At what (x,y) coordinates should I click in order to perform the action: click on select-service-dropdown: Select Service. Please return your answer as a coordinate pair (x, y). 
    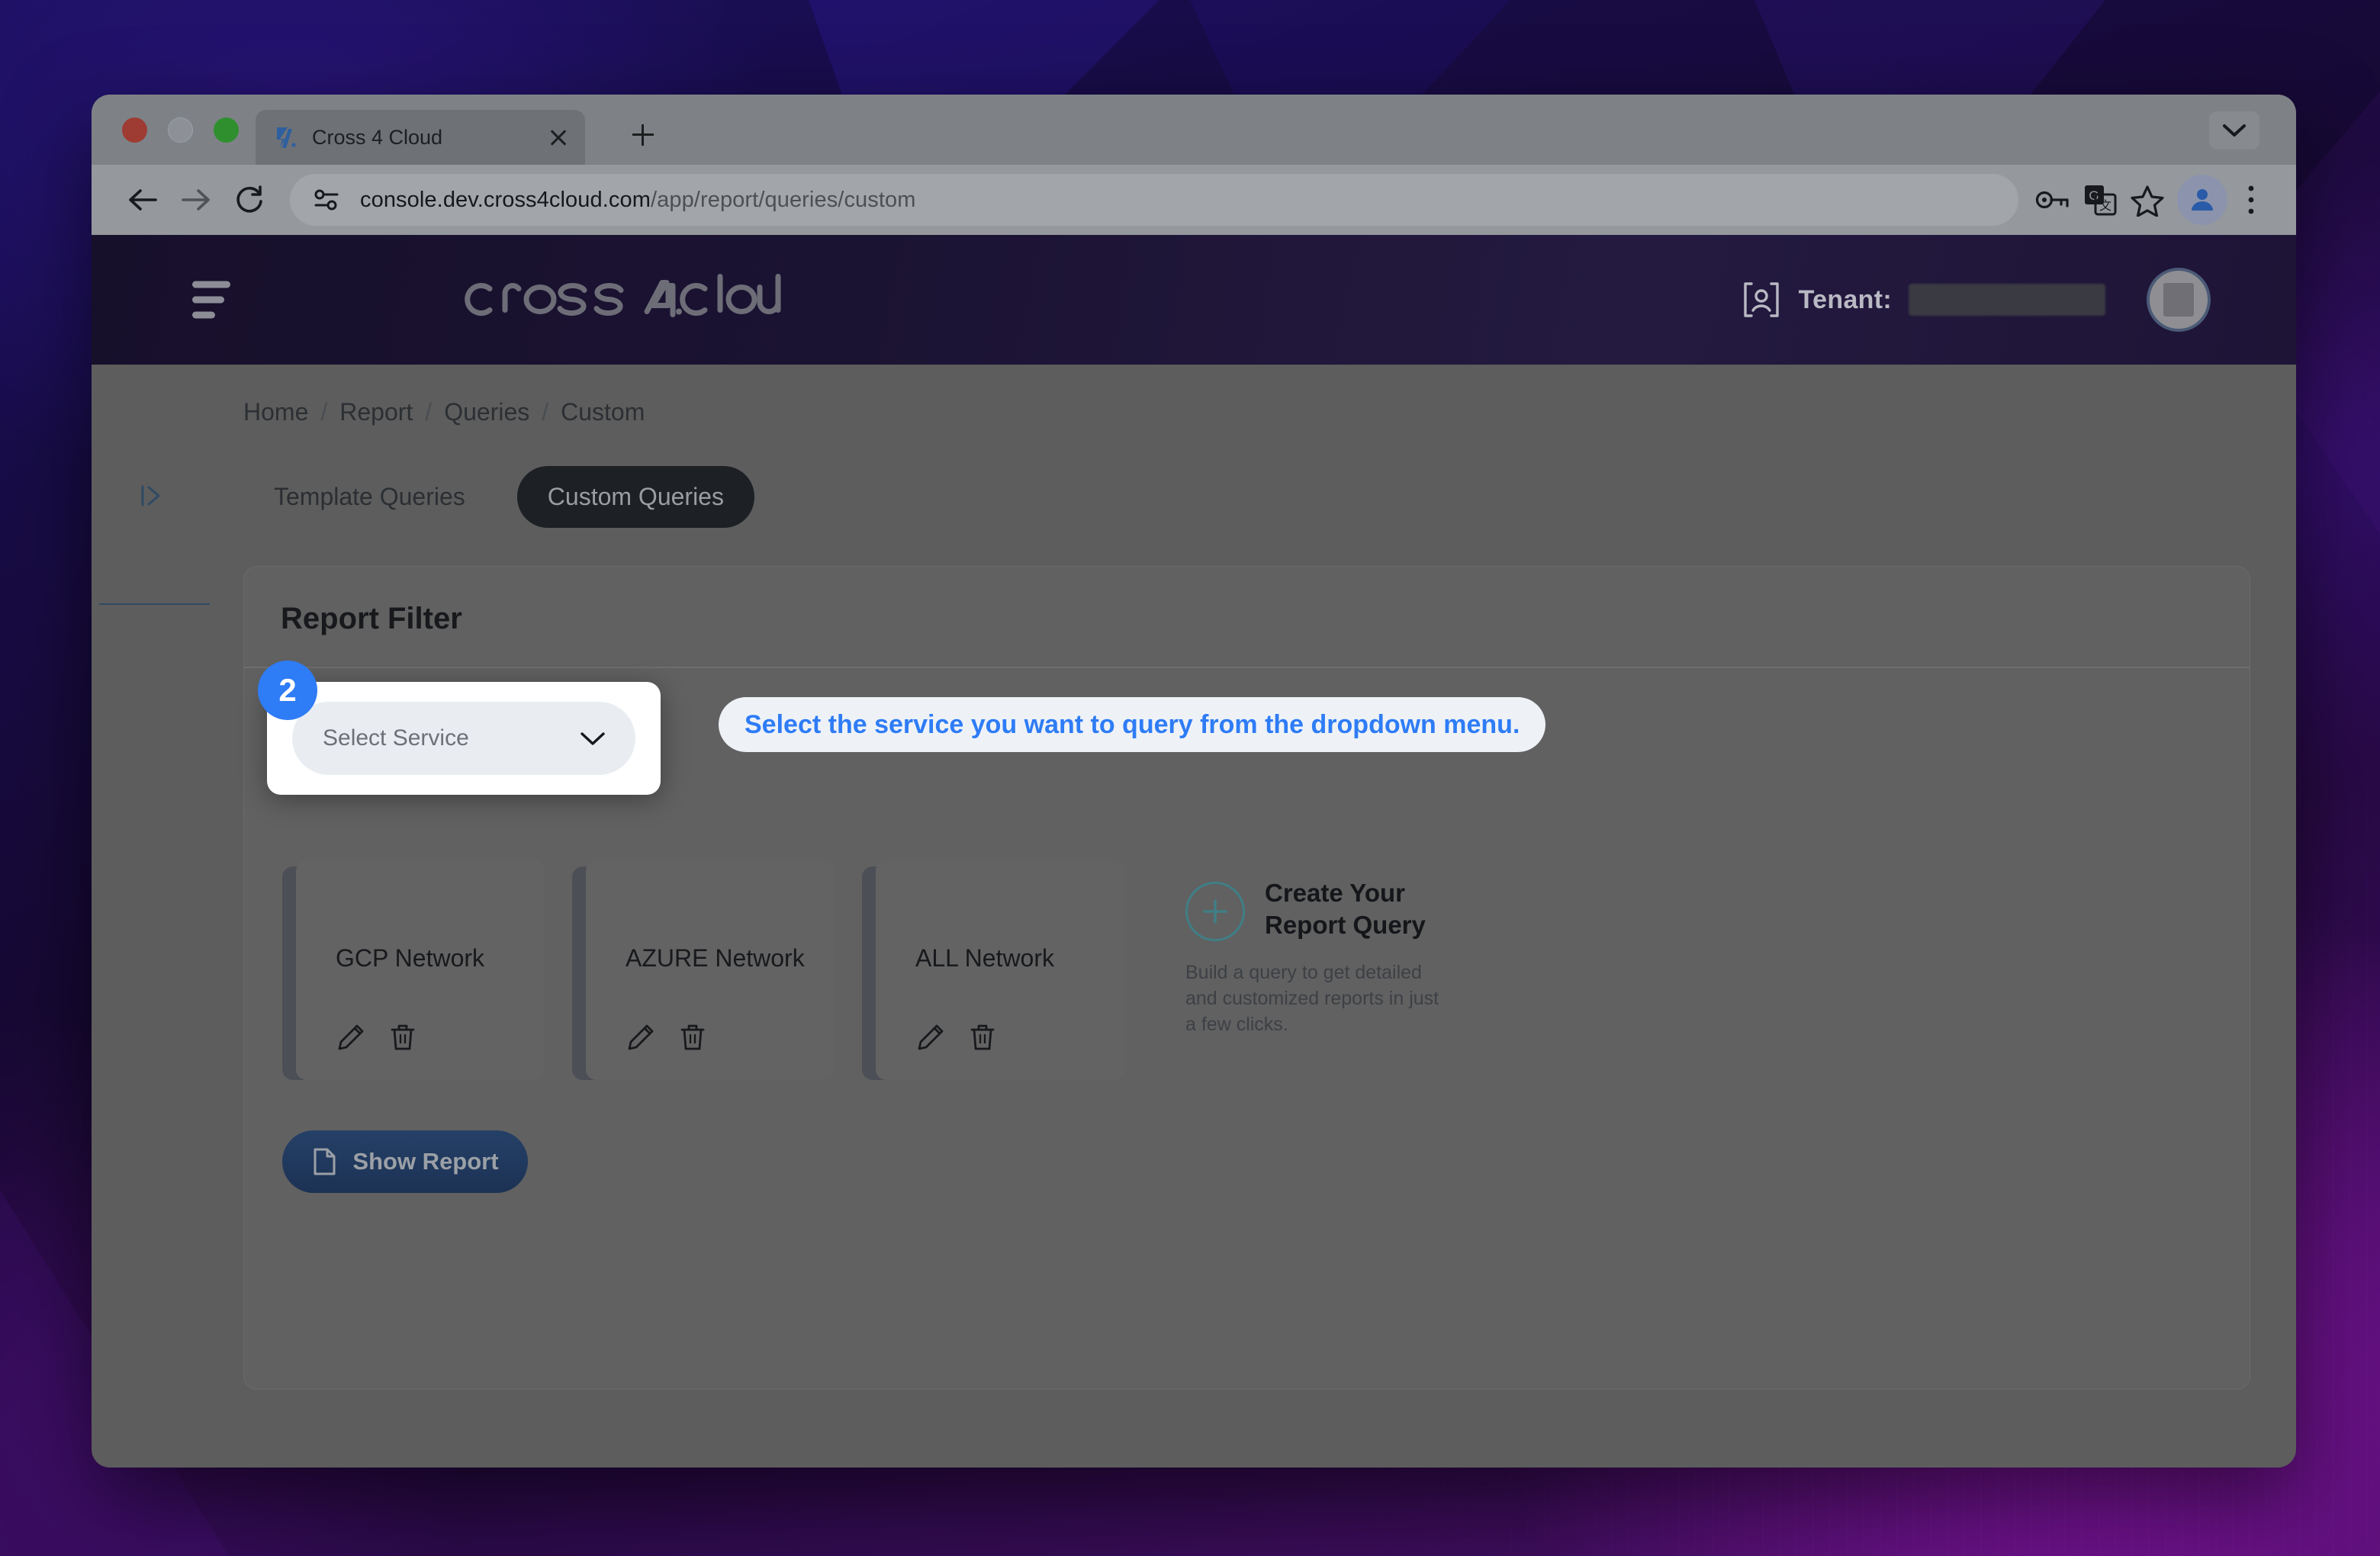
    Looking at the image, I should click on (463, 738).